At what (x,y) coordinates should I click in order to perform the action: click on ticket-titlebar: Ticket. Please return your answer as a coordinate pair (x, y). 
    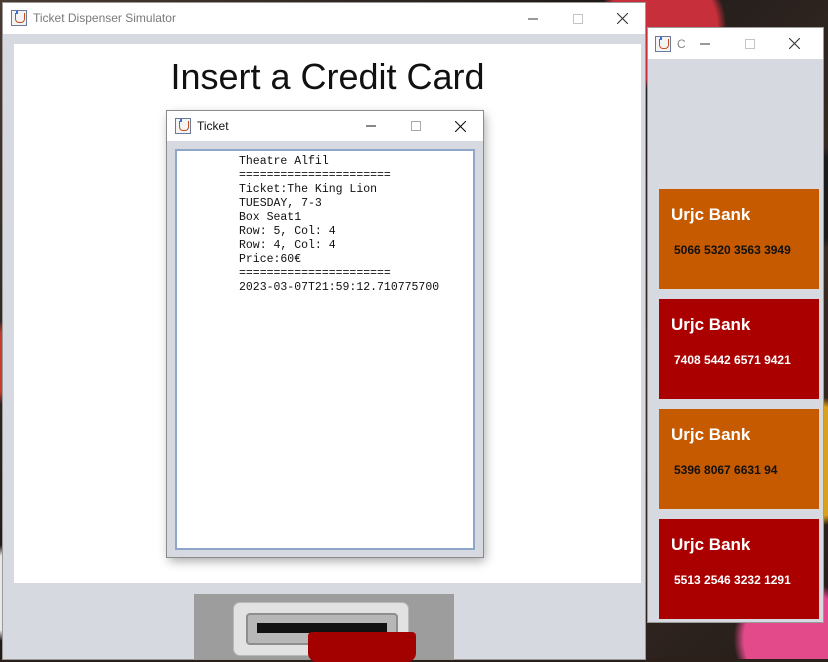
    Looking at the image, I should click on (325, 126).